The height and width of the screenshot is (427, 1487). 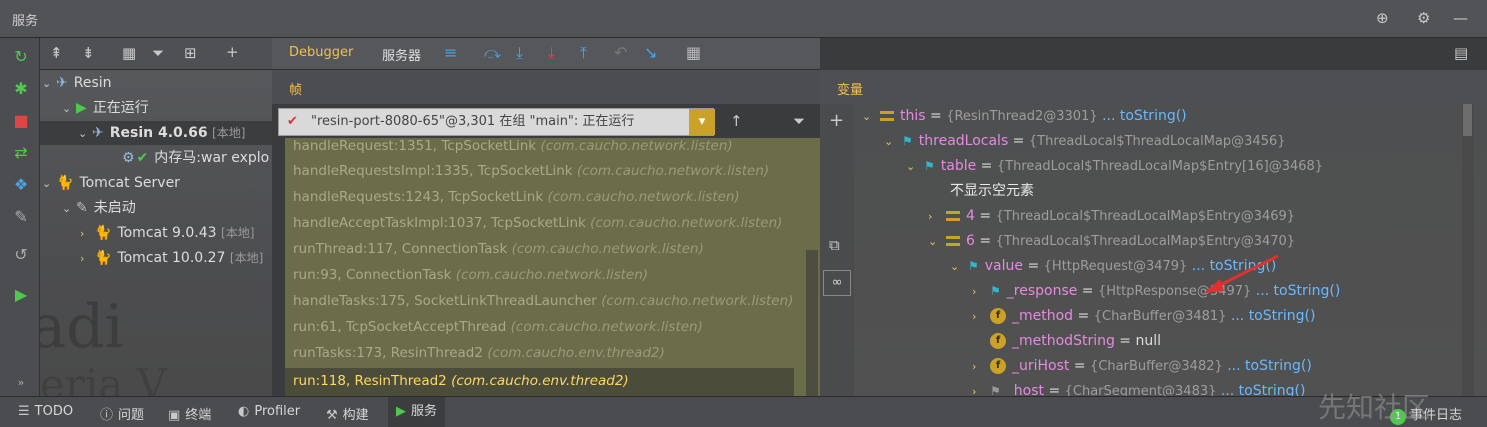 What do you see at coordinates (195, 158) in the screenshot?
I see `tree-item-artifact: ⚙ ✔ 内存马:war explo` at bounding box center [195, 158].